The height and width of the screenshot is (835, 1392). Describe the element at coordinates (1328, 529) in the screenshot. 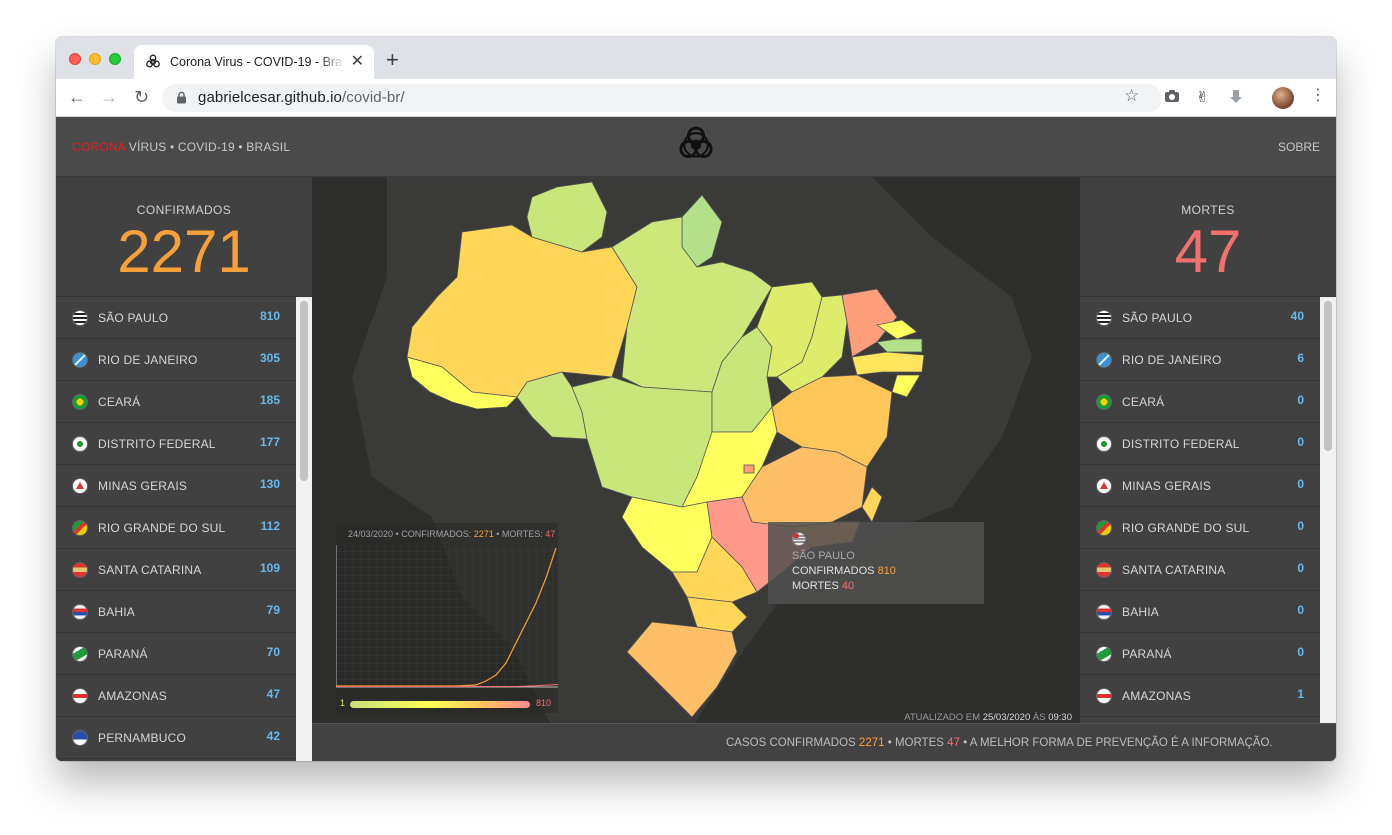

I see `deaths-scrollbar` at that location.